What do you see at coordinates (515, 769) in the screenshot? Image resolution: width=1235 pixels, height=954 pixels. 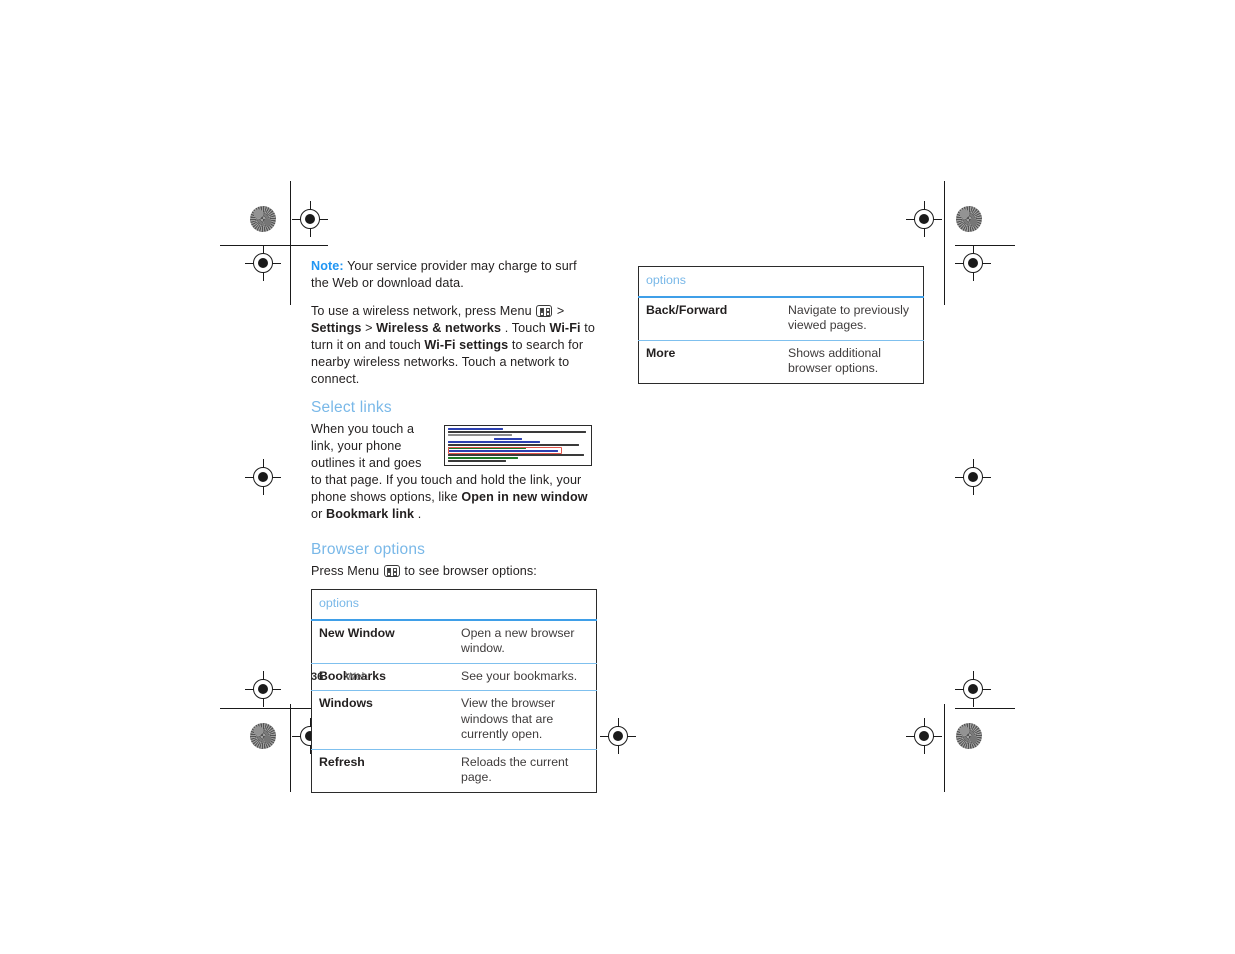 I see `option-description: Reloads the current page.` at bounding box center [515, 769].